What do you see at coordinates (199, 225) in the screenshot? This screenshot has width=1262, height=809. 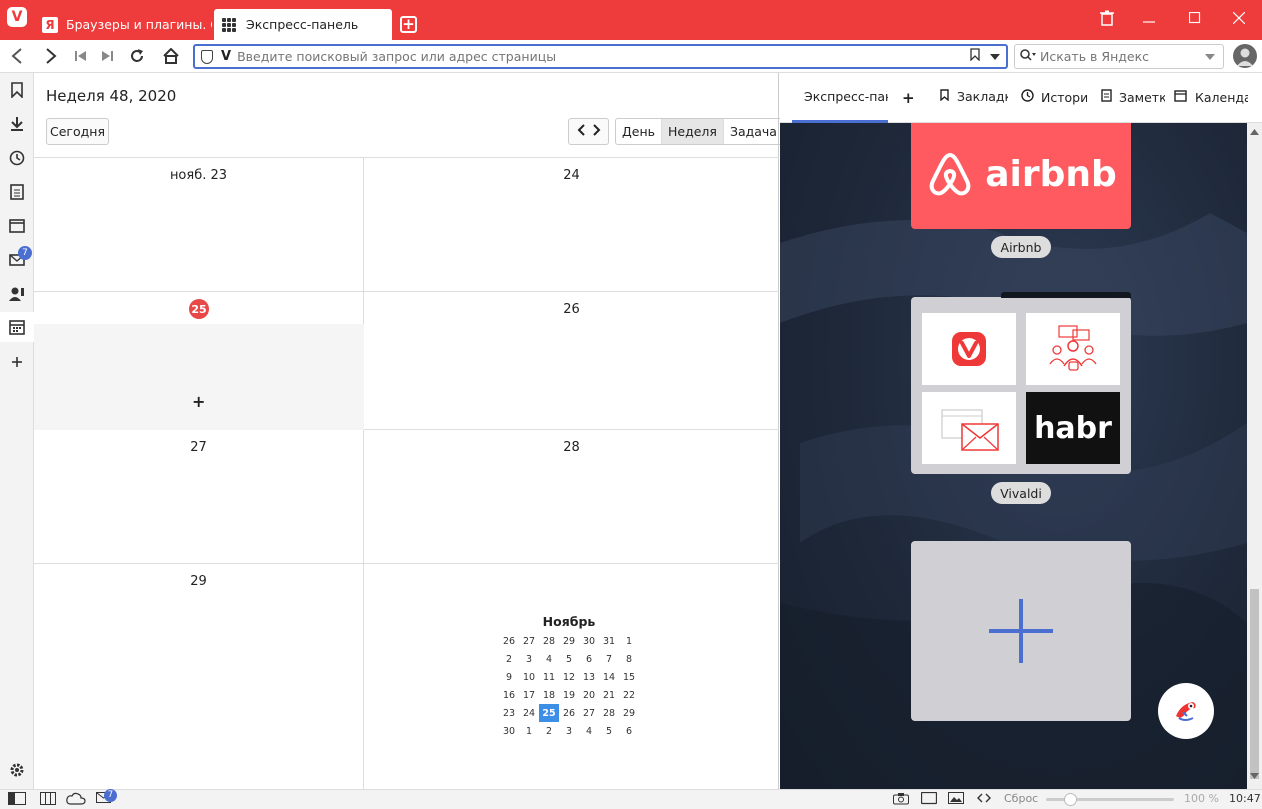 I see `day-cell: нояб. 23` at bounding box center [199, 225].